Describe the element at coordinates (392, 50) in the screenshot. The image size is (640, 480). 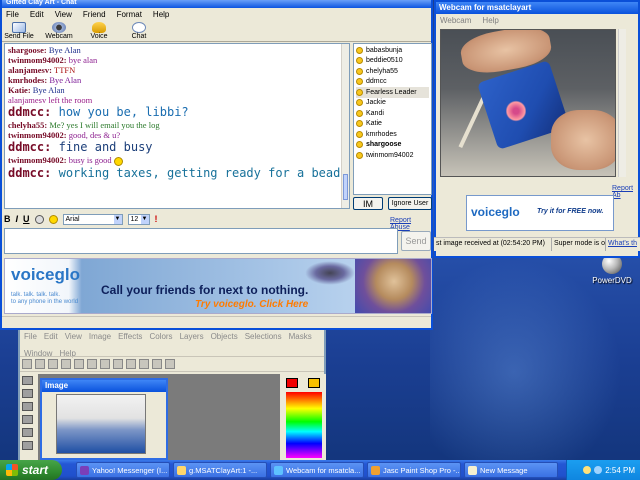
I see `room-user-item: babasbunja` at that location.